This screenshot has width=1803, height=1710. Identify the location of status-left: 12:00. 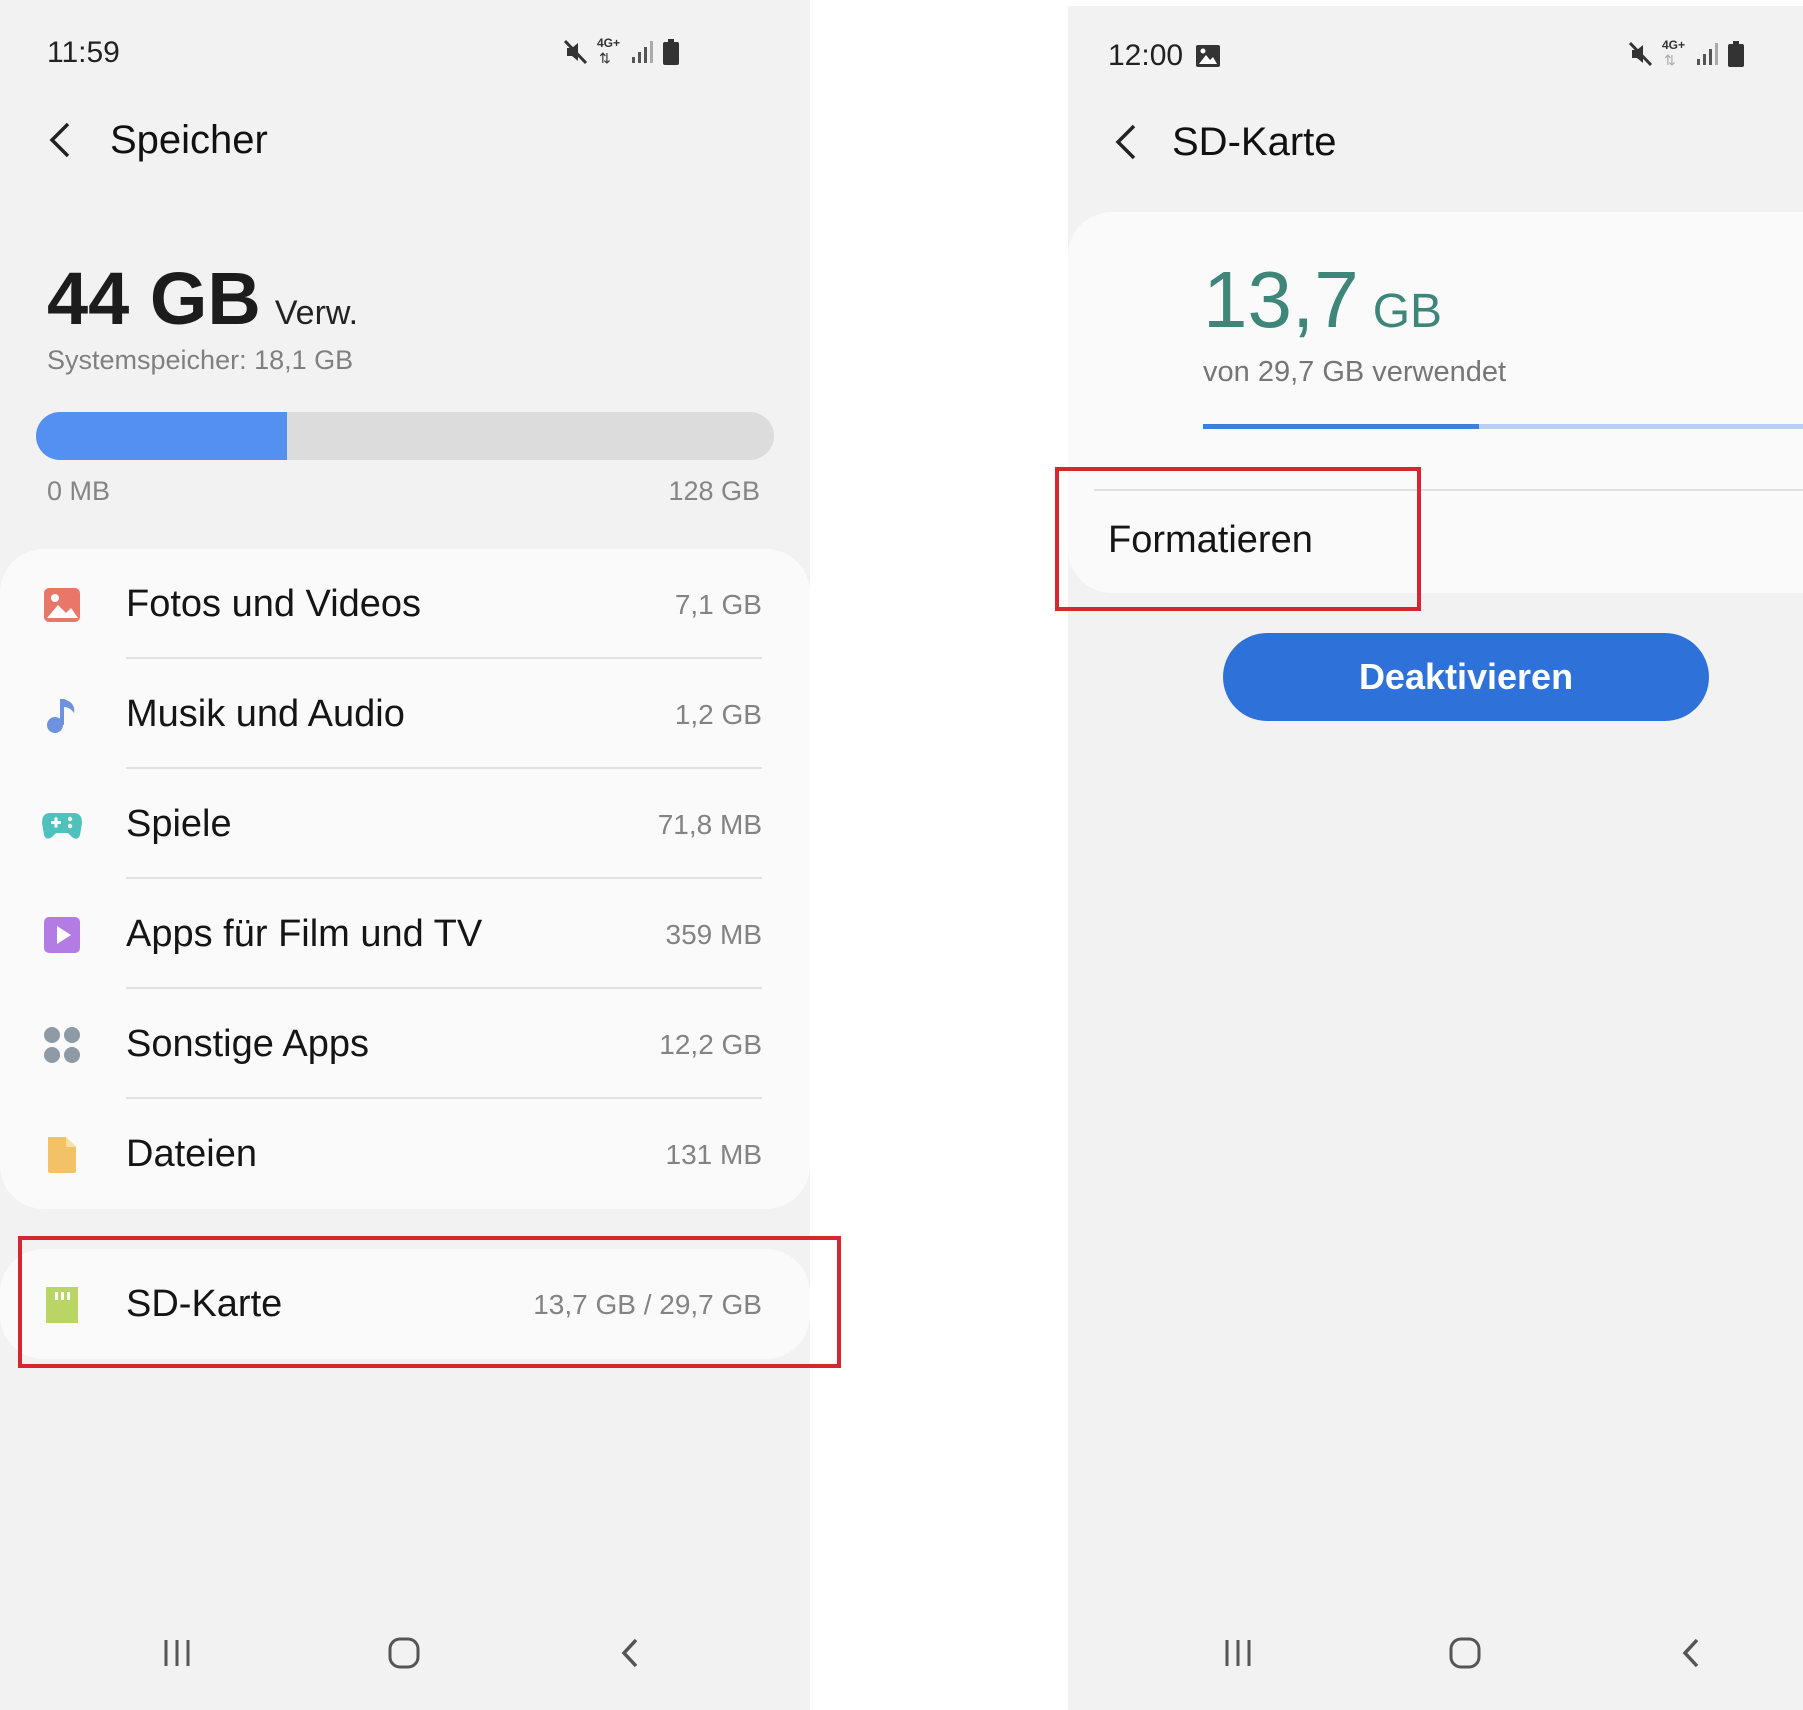
(1164, 56).